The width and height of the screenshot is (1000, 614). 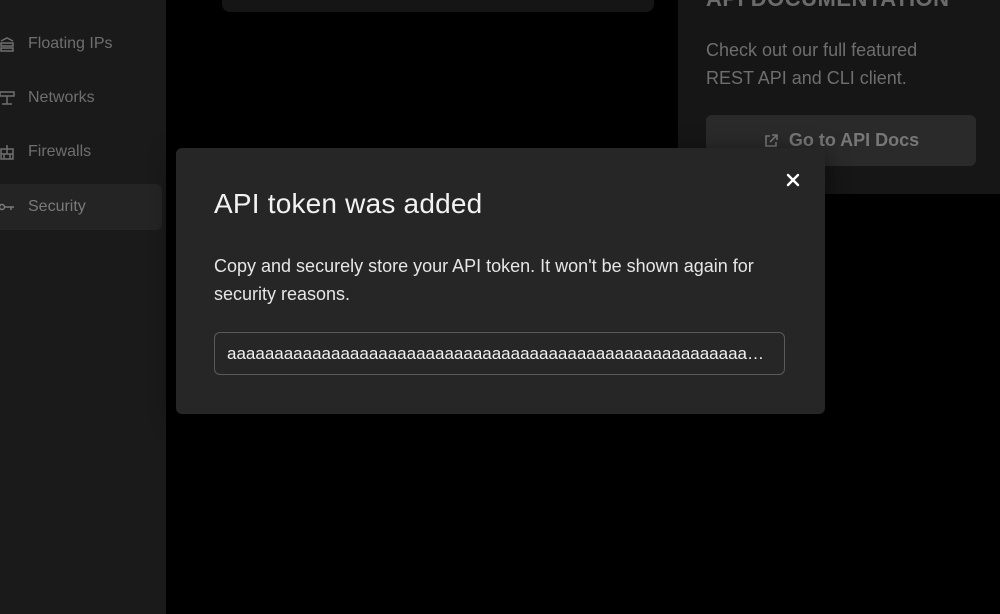 I want to click on sidebar-item-label: Security, so click(x=57, y=206).